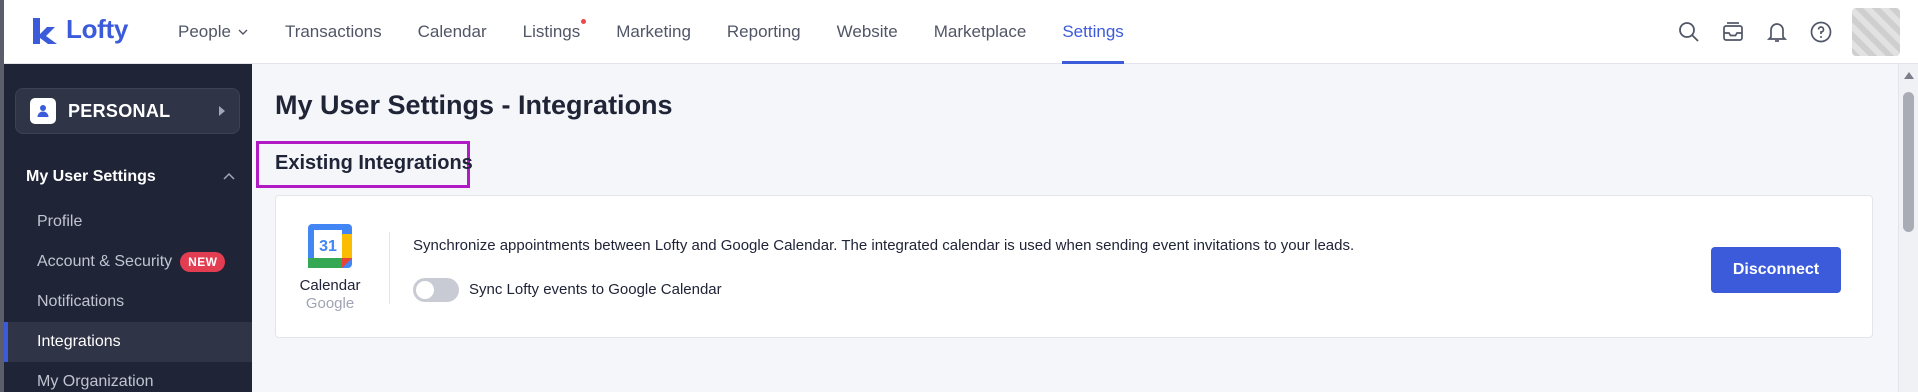 This screenshot has height=392, width=1918. Describe the element at coordinates (119, 110) in the screenshot. I see `workspace-label: PERSONAL` at that location.